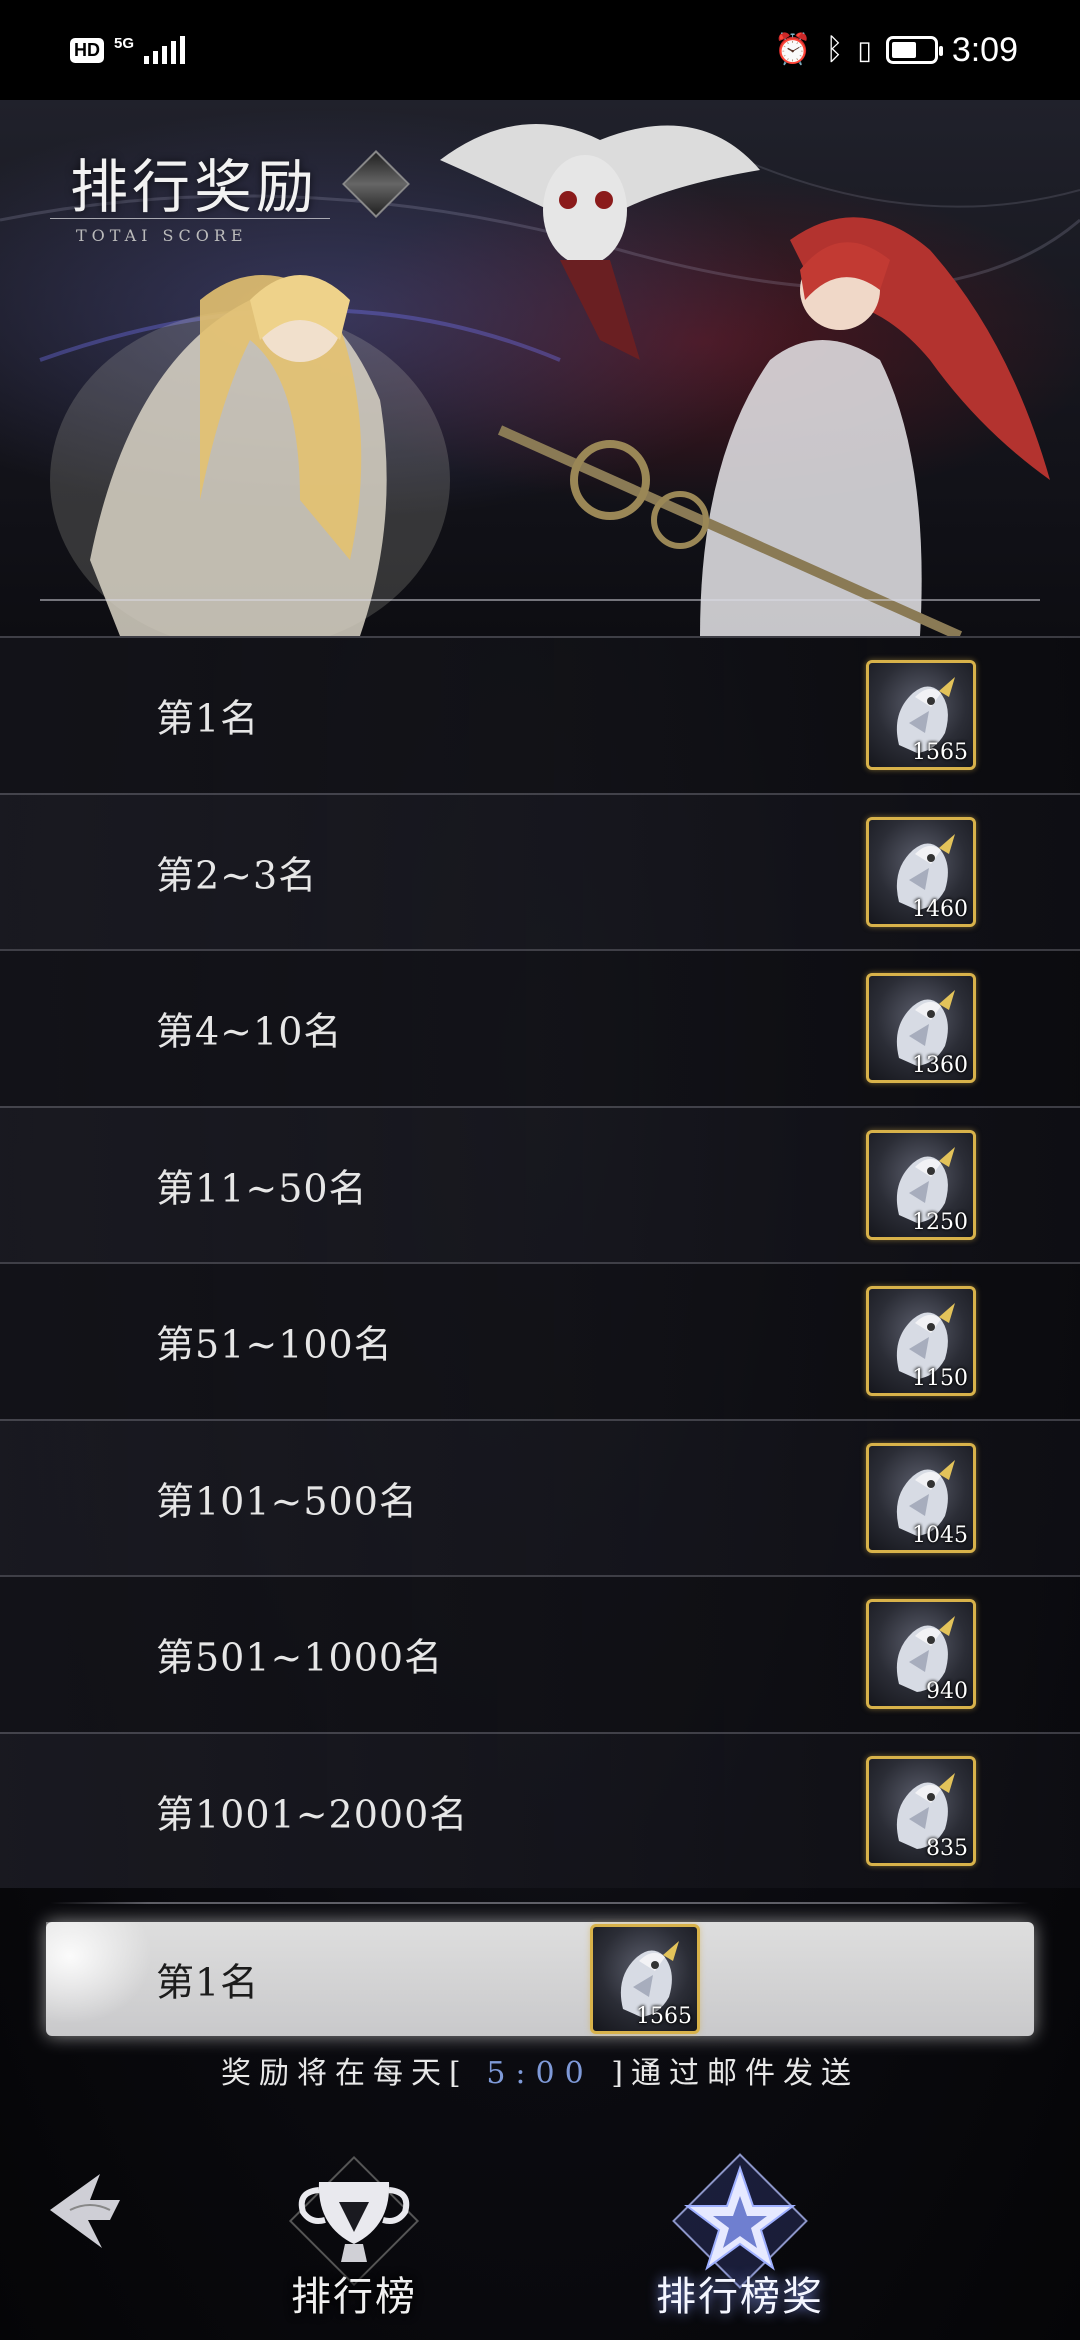 The height and width of the screenshot is (2340, 1080). I want to click on status-bar-right: ⏰ ᛒ ▯ 3:09, so click(896, 50).